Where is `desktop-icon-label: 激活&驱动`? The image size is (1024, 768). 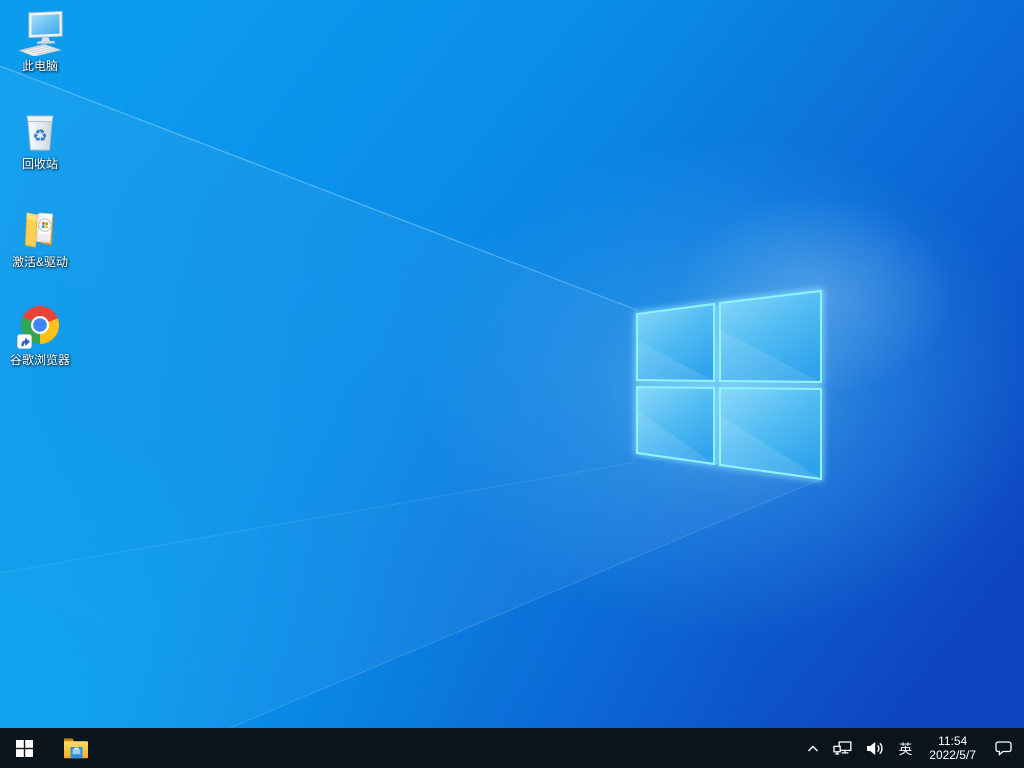
desktop-icon-label: 激活&驱动 is located at coordinates (39, 262).